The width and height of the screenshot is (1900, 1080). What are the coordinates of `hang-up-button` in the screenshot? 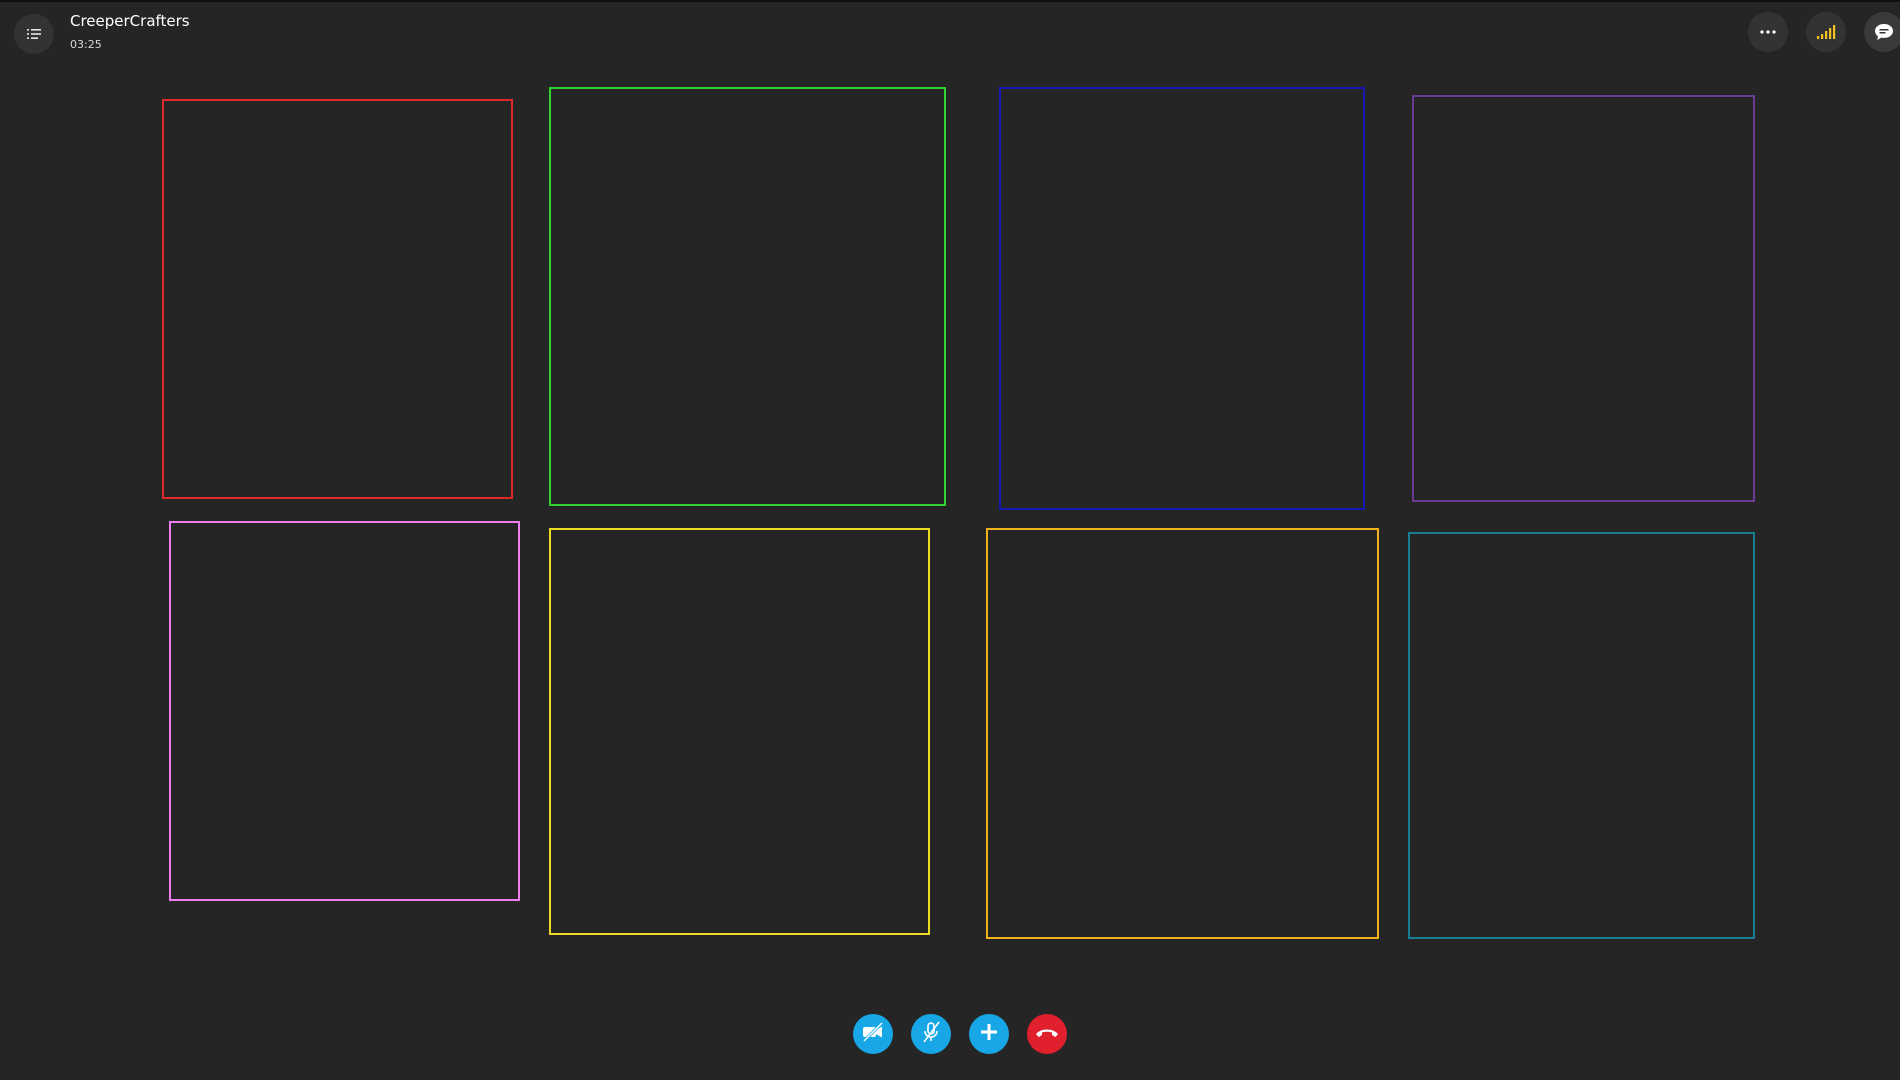 It's located at (1047, 1034).